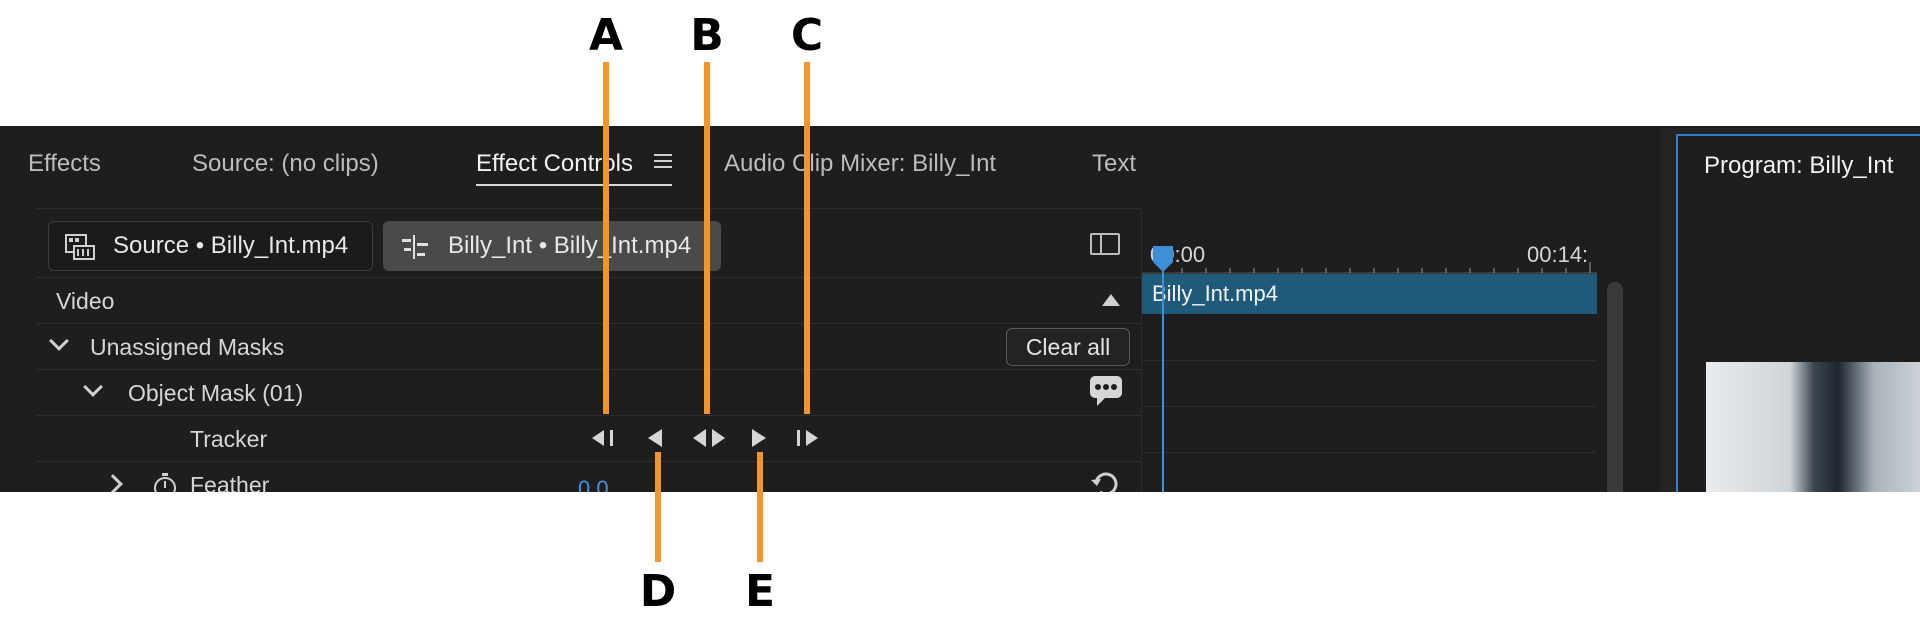 The width and height of the screenshot is (1920, 621). What do you see at coordinates (113, 483) in the screenshot?
I see `chevron-right-icon` at bounding box center [113, 483].